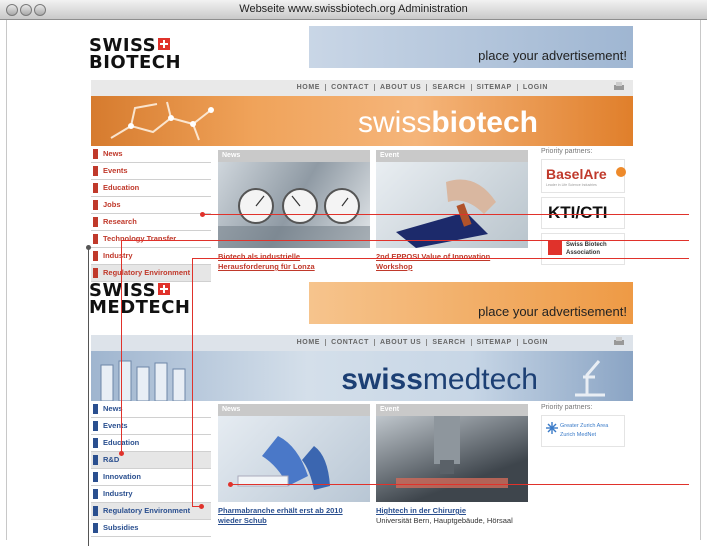 The height and width of the screenshot is (546, 707). What do you see at coordinates (444, 520) in the screenshot?
I see `event-location: Universität Bern, Hauptgebäude, Hörsaal` at bounding box center [444, 520].